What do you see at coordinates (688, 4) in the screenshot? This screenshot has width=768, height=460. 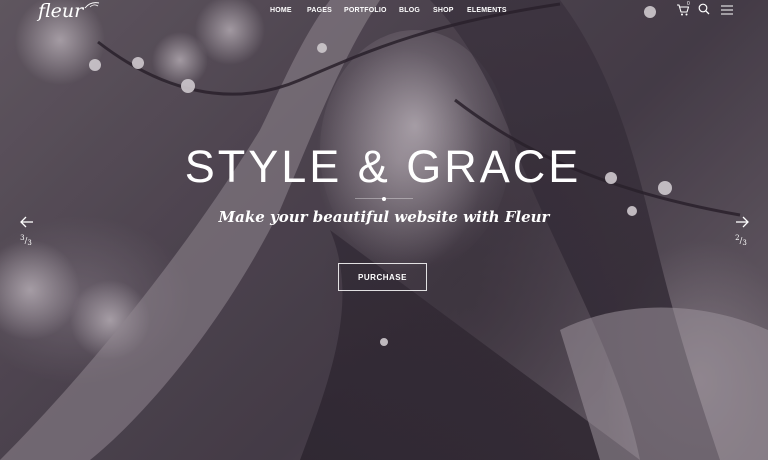 I see `cart-count-badge: 0` at bounding box center [688, 4].